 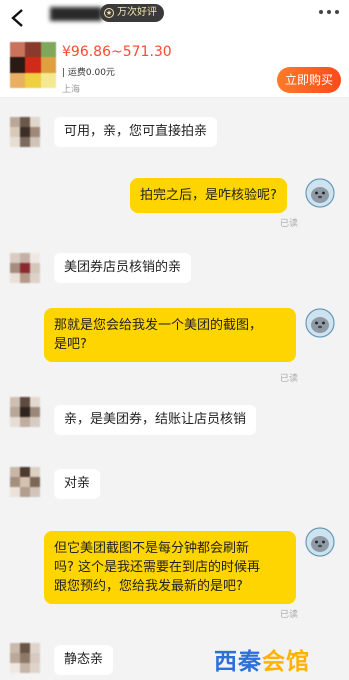 I want to click on watermark-part1: 西秦, so click(x=238, y=662).